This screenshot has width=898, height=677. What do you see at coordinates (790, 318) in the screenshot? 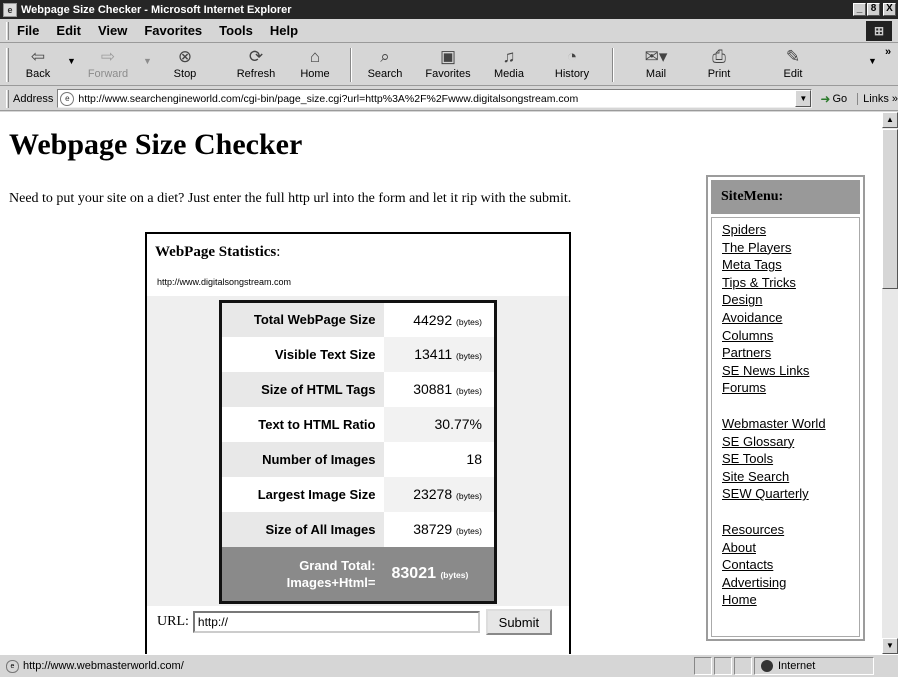
I see `menu-link-avoidance: Avoidance` at bounding box center [790, 318].